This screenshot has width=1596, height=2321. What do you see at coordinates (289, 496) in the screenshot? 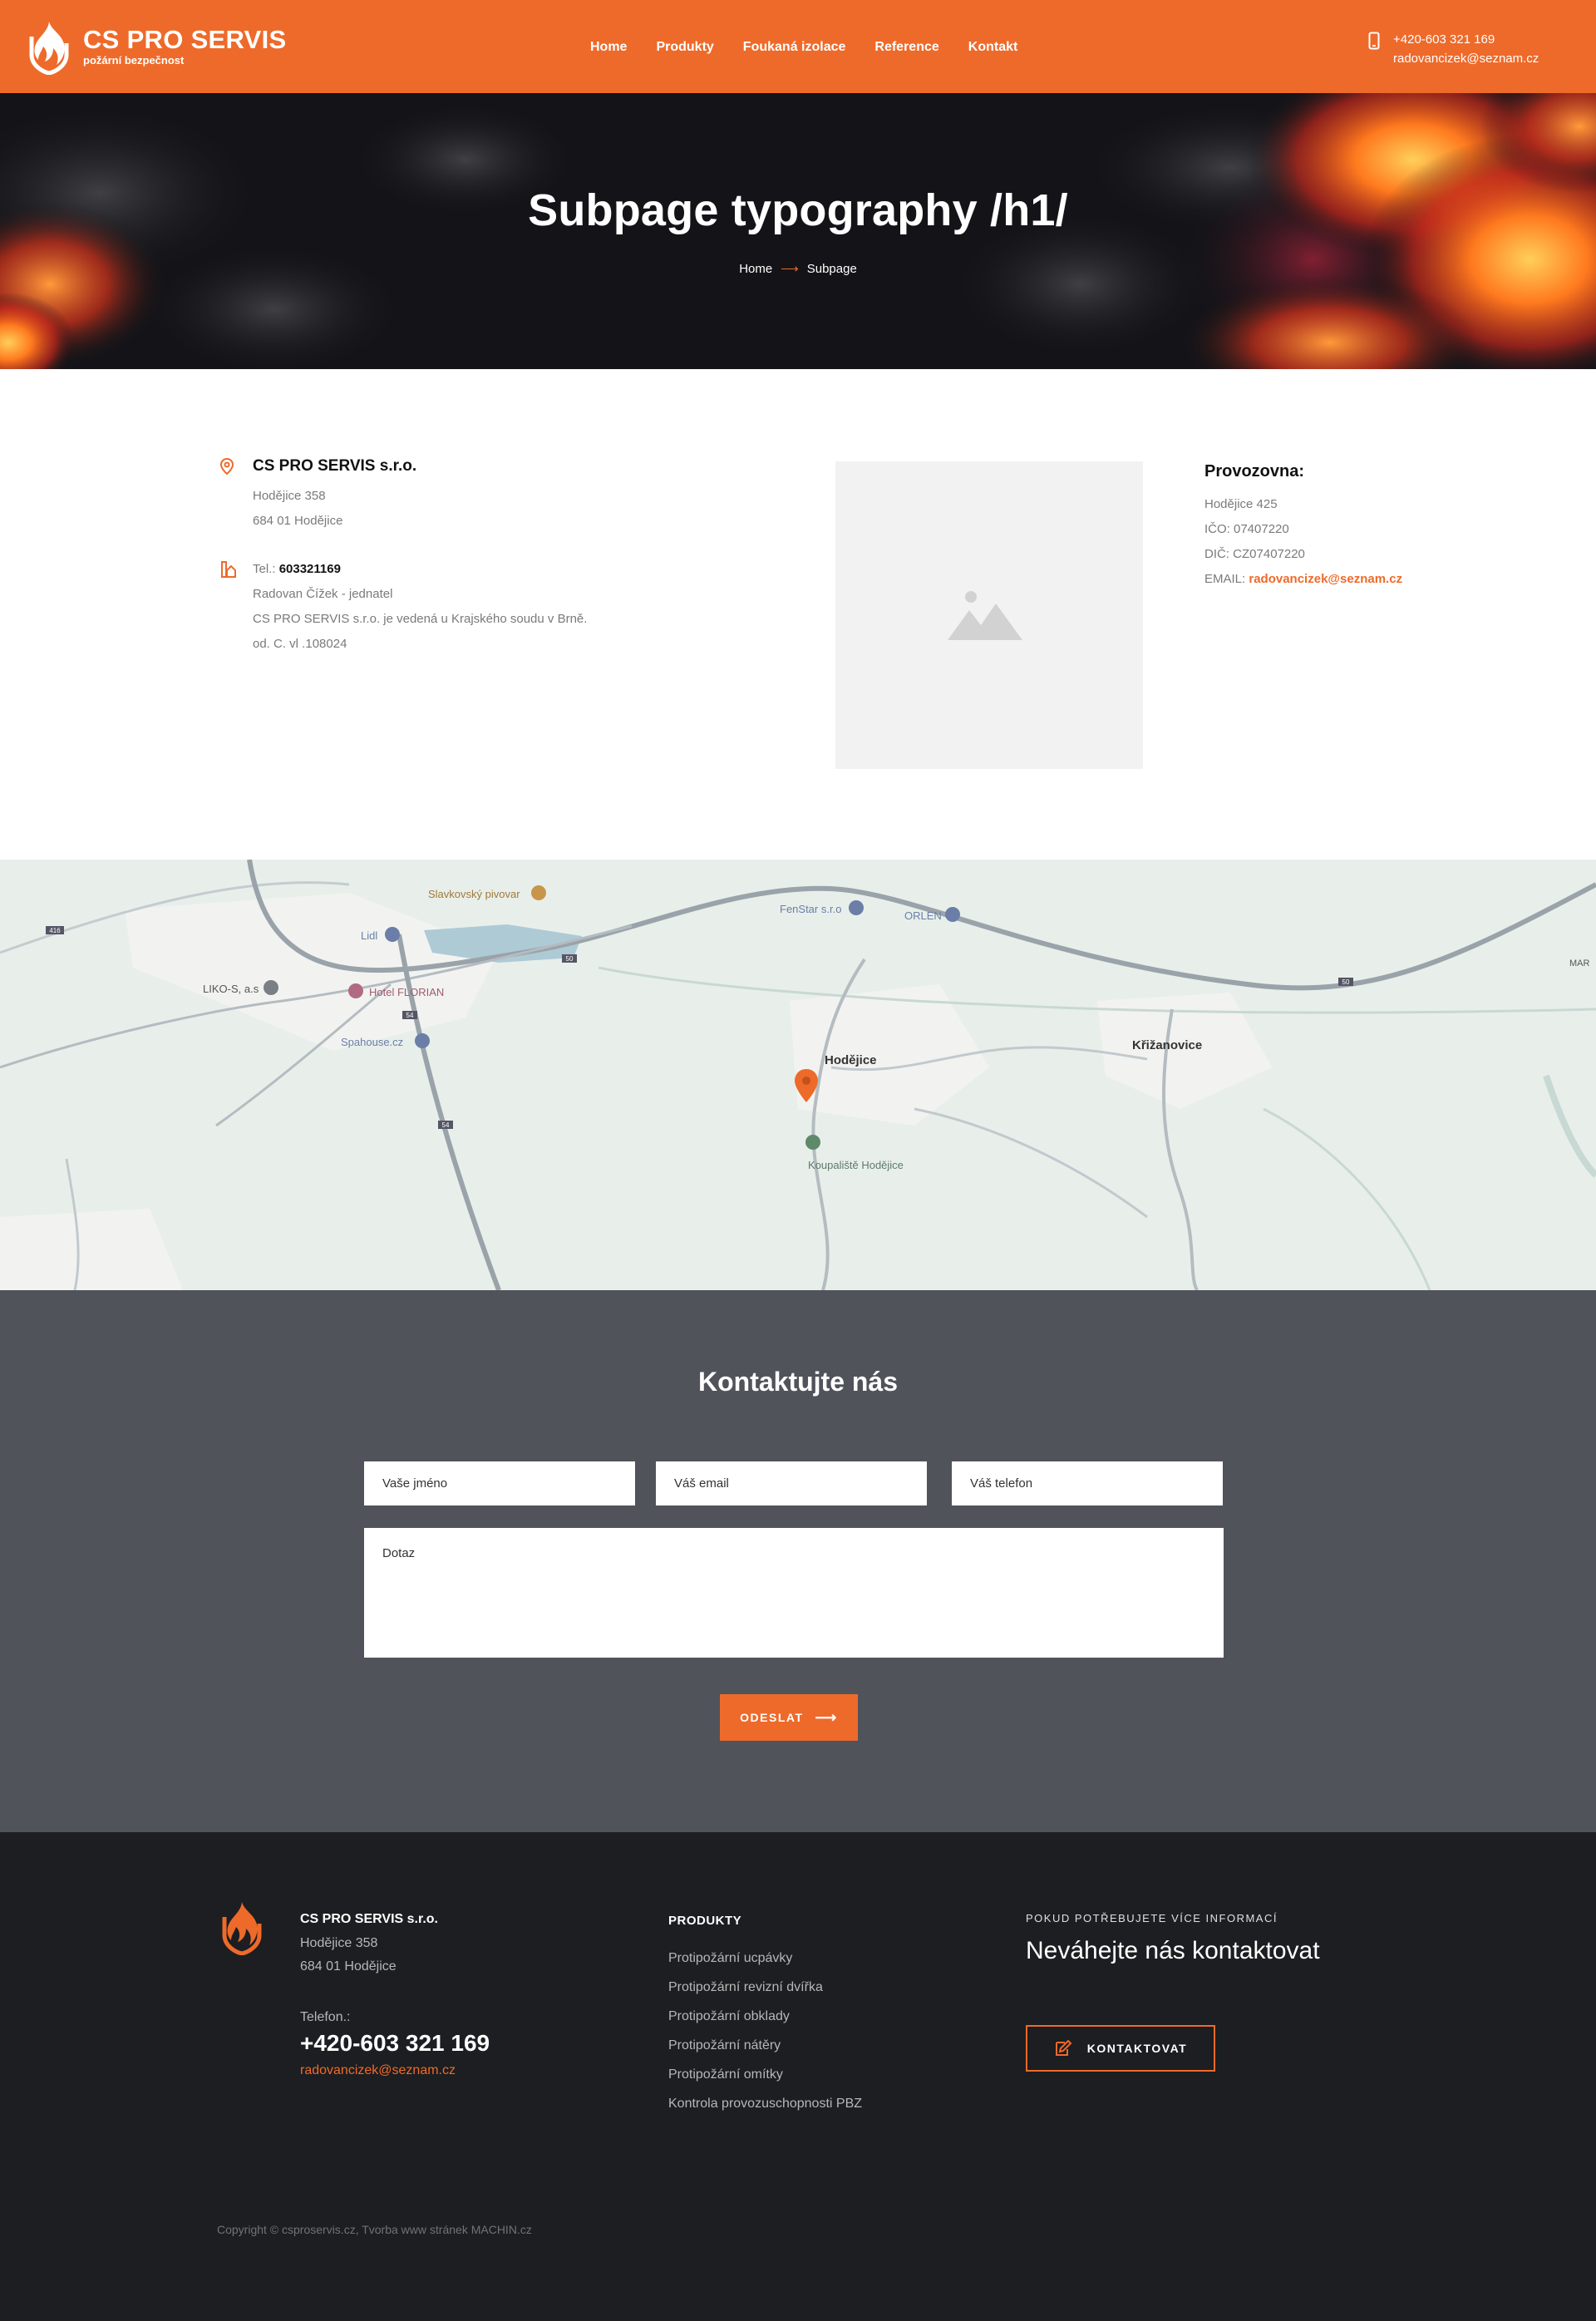
I see `address-line-1: Hodějice 358` at bounding box center [289, 496].